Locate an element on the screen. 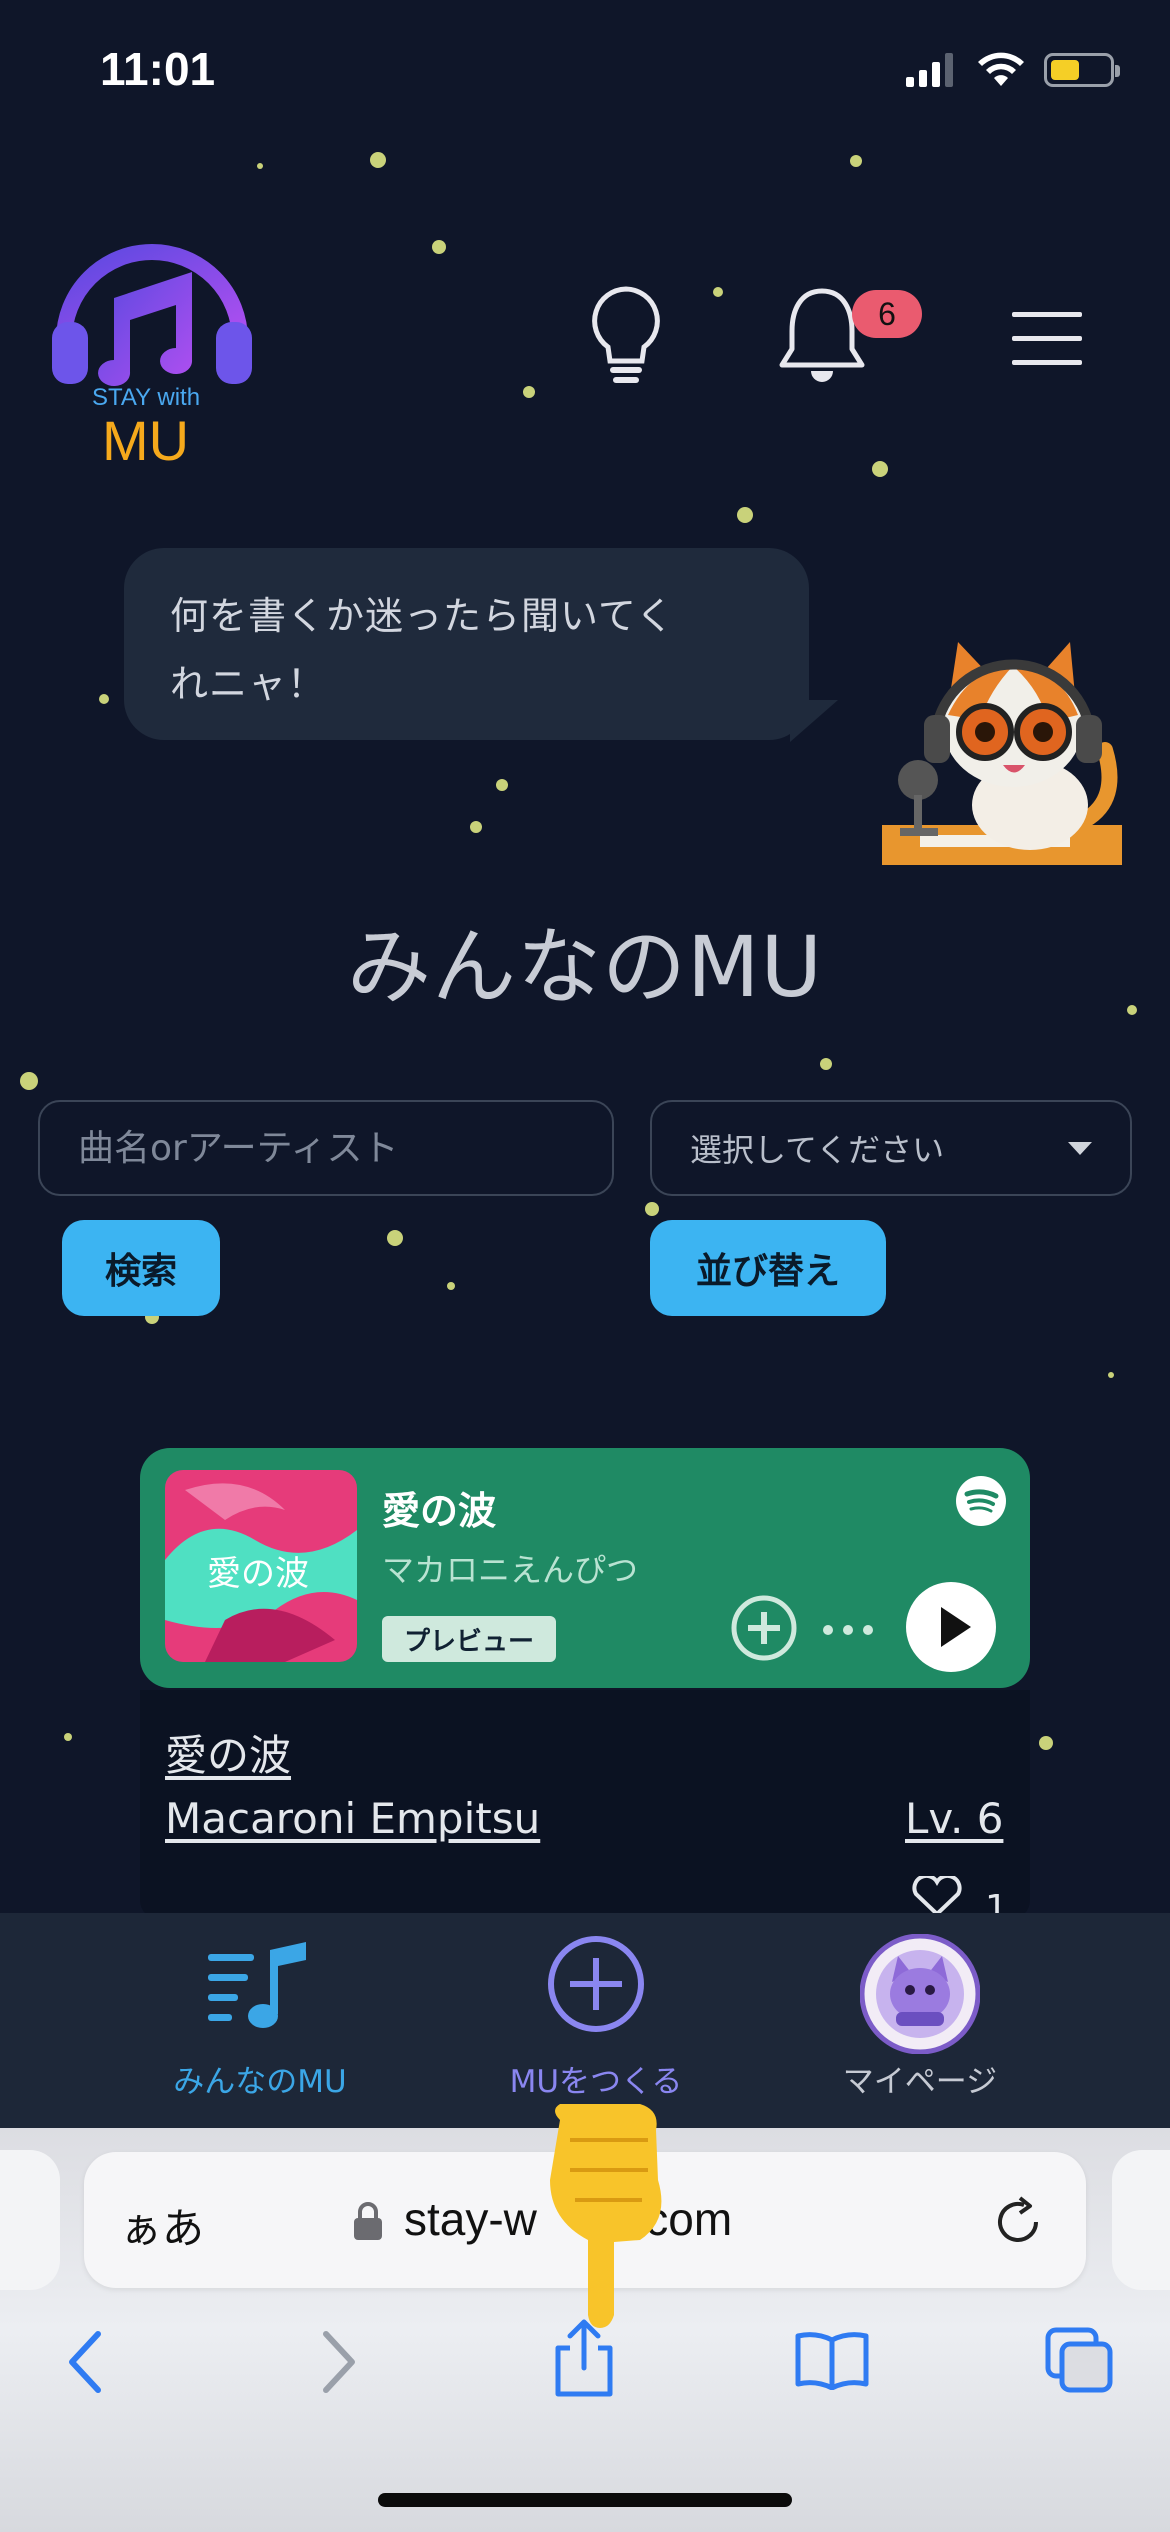 Image resolution: width=1170 pixels, height=2532 pixels. cat-mascot-image is located at coordinates (1002, 752).